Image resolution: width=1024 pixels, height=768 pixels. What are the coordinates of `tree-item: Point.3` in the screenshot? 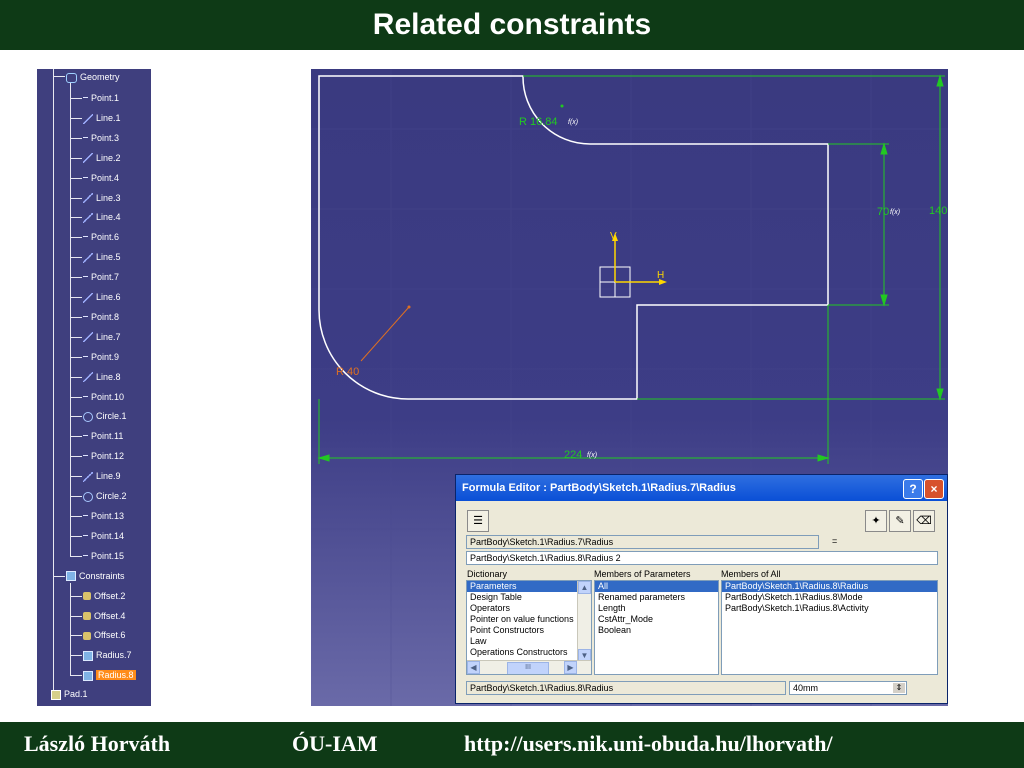 It's located at (101, 138).